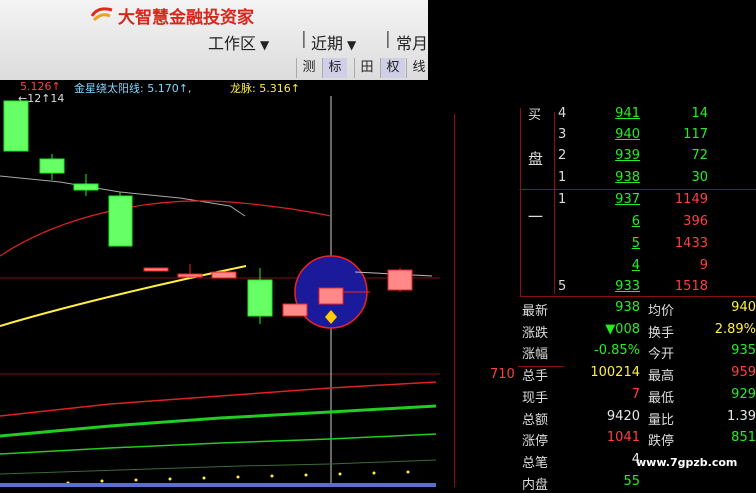 This screenshot has height=493, width=756. I want to click on order-price: 6, so click(615, 221).